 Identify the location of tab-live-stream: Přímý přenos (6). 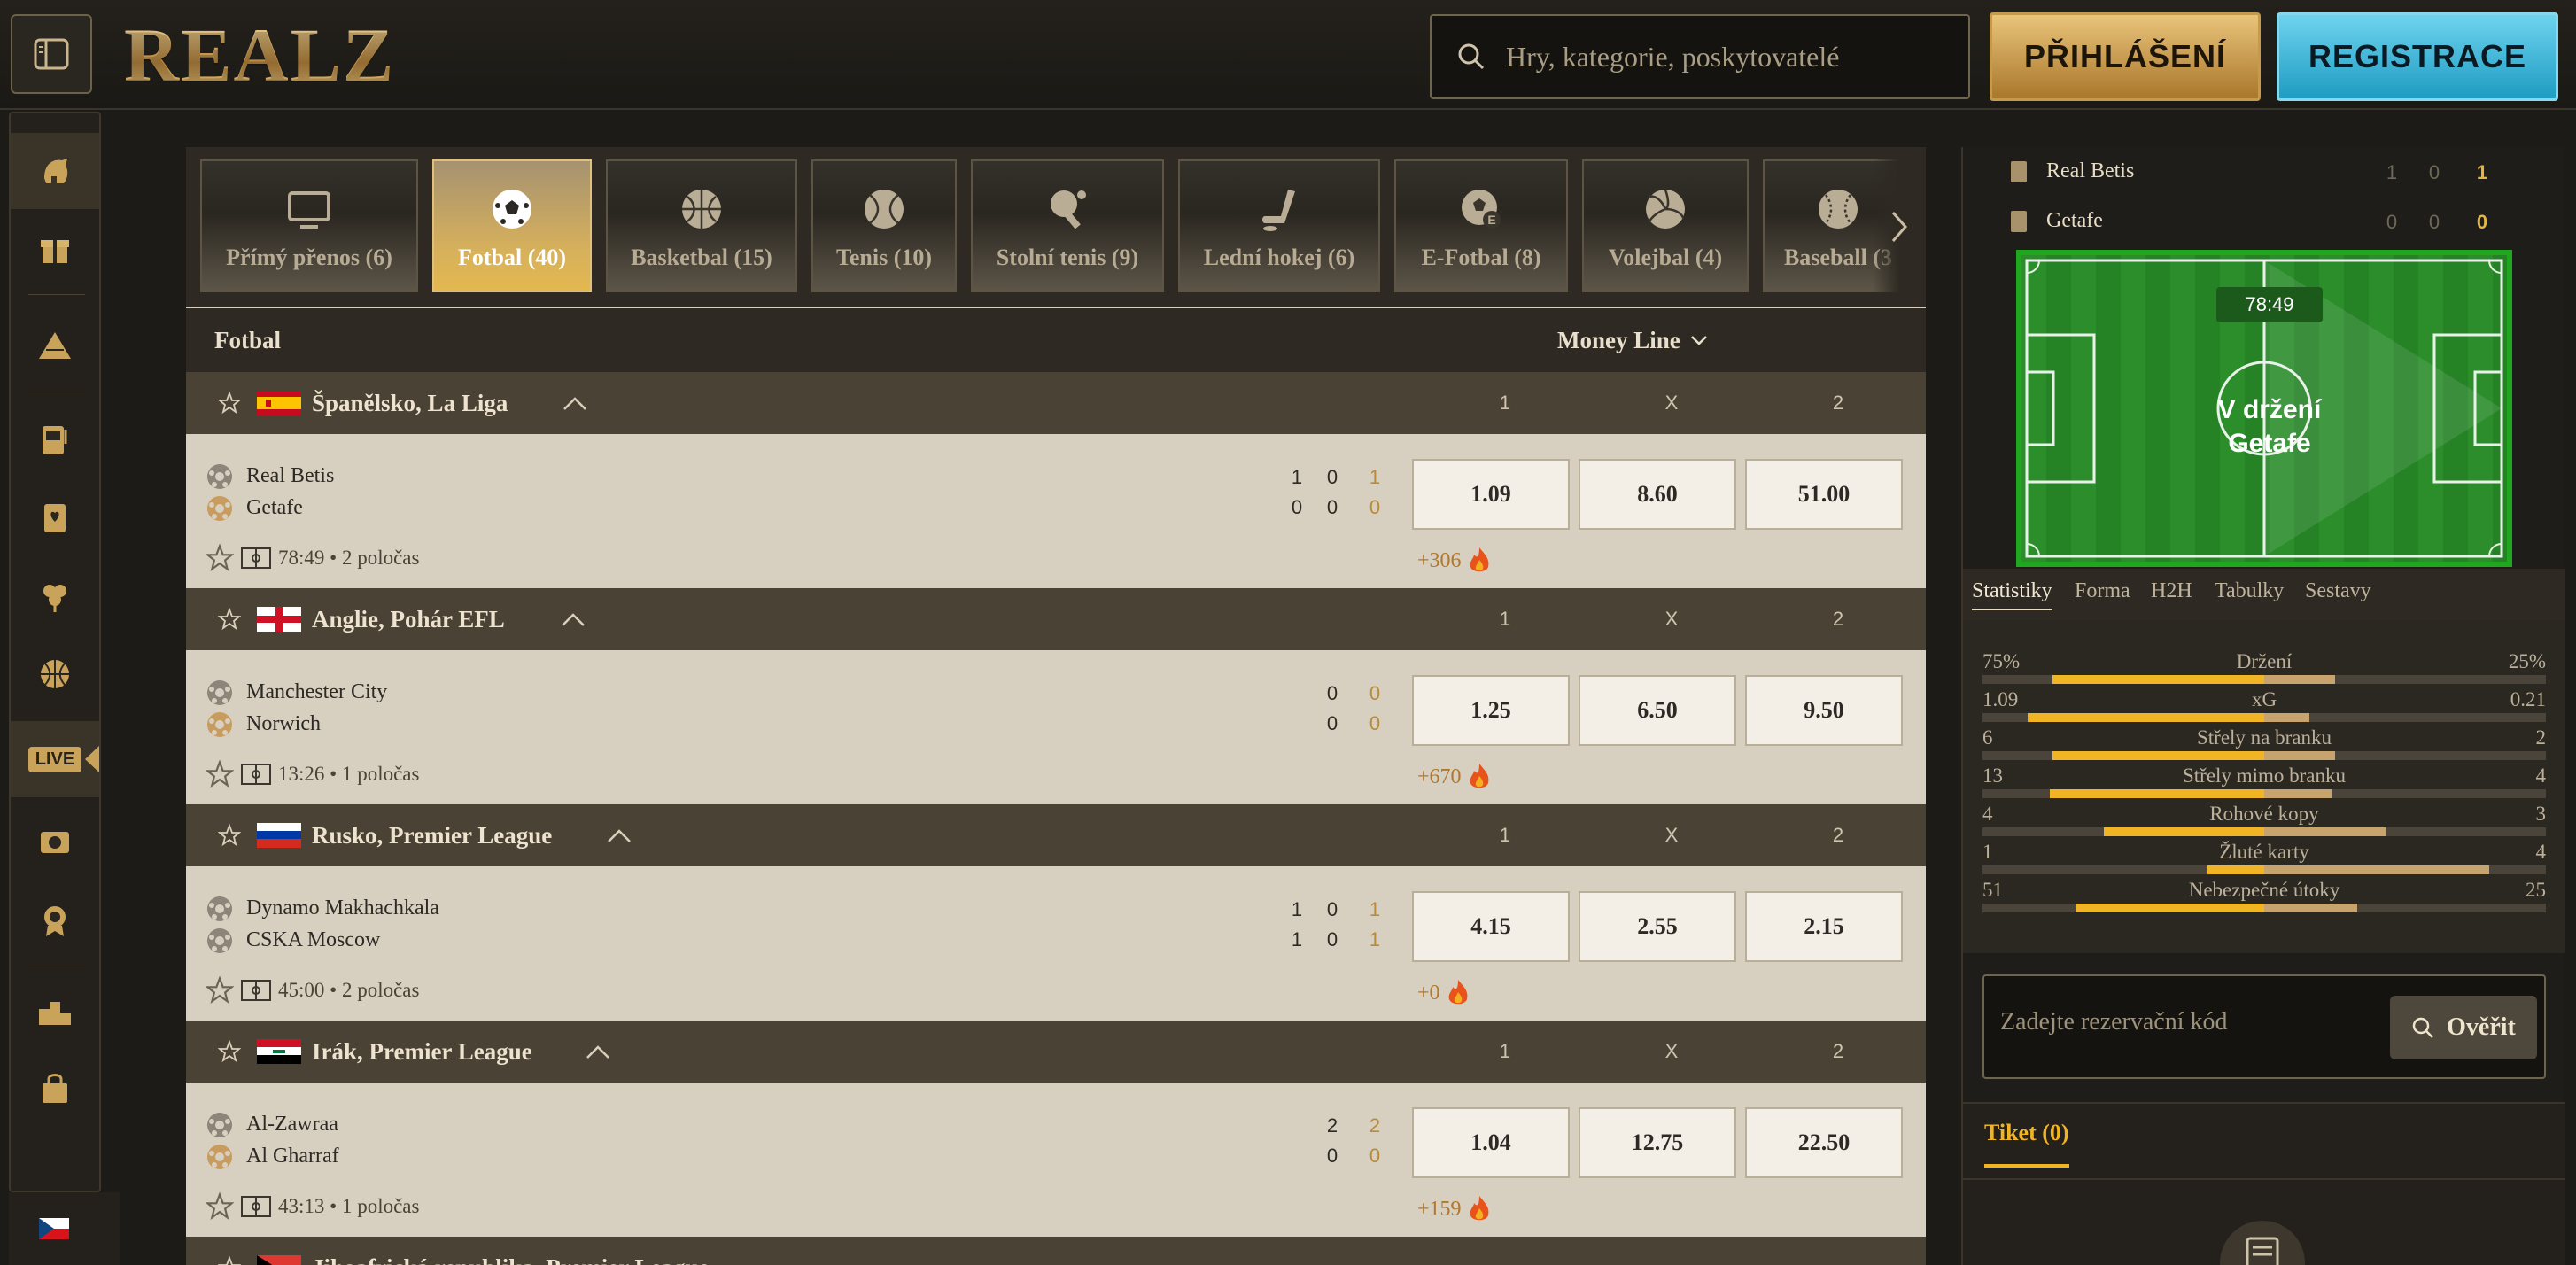
(309, 225).